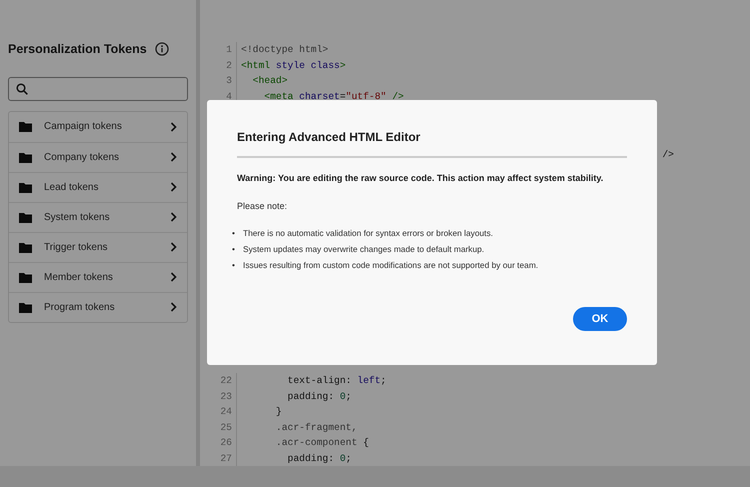  Describe the element at coordinates (278, 412) in the screenshot. I see `code-line: }` at that location.